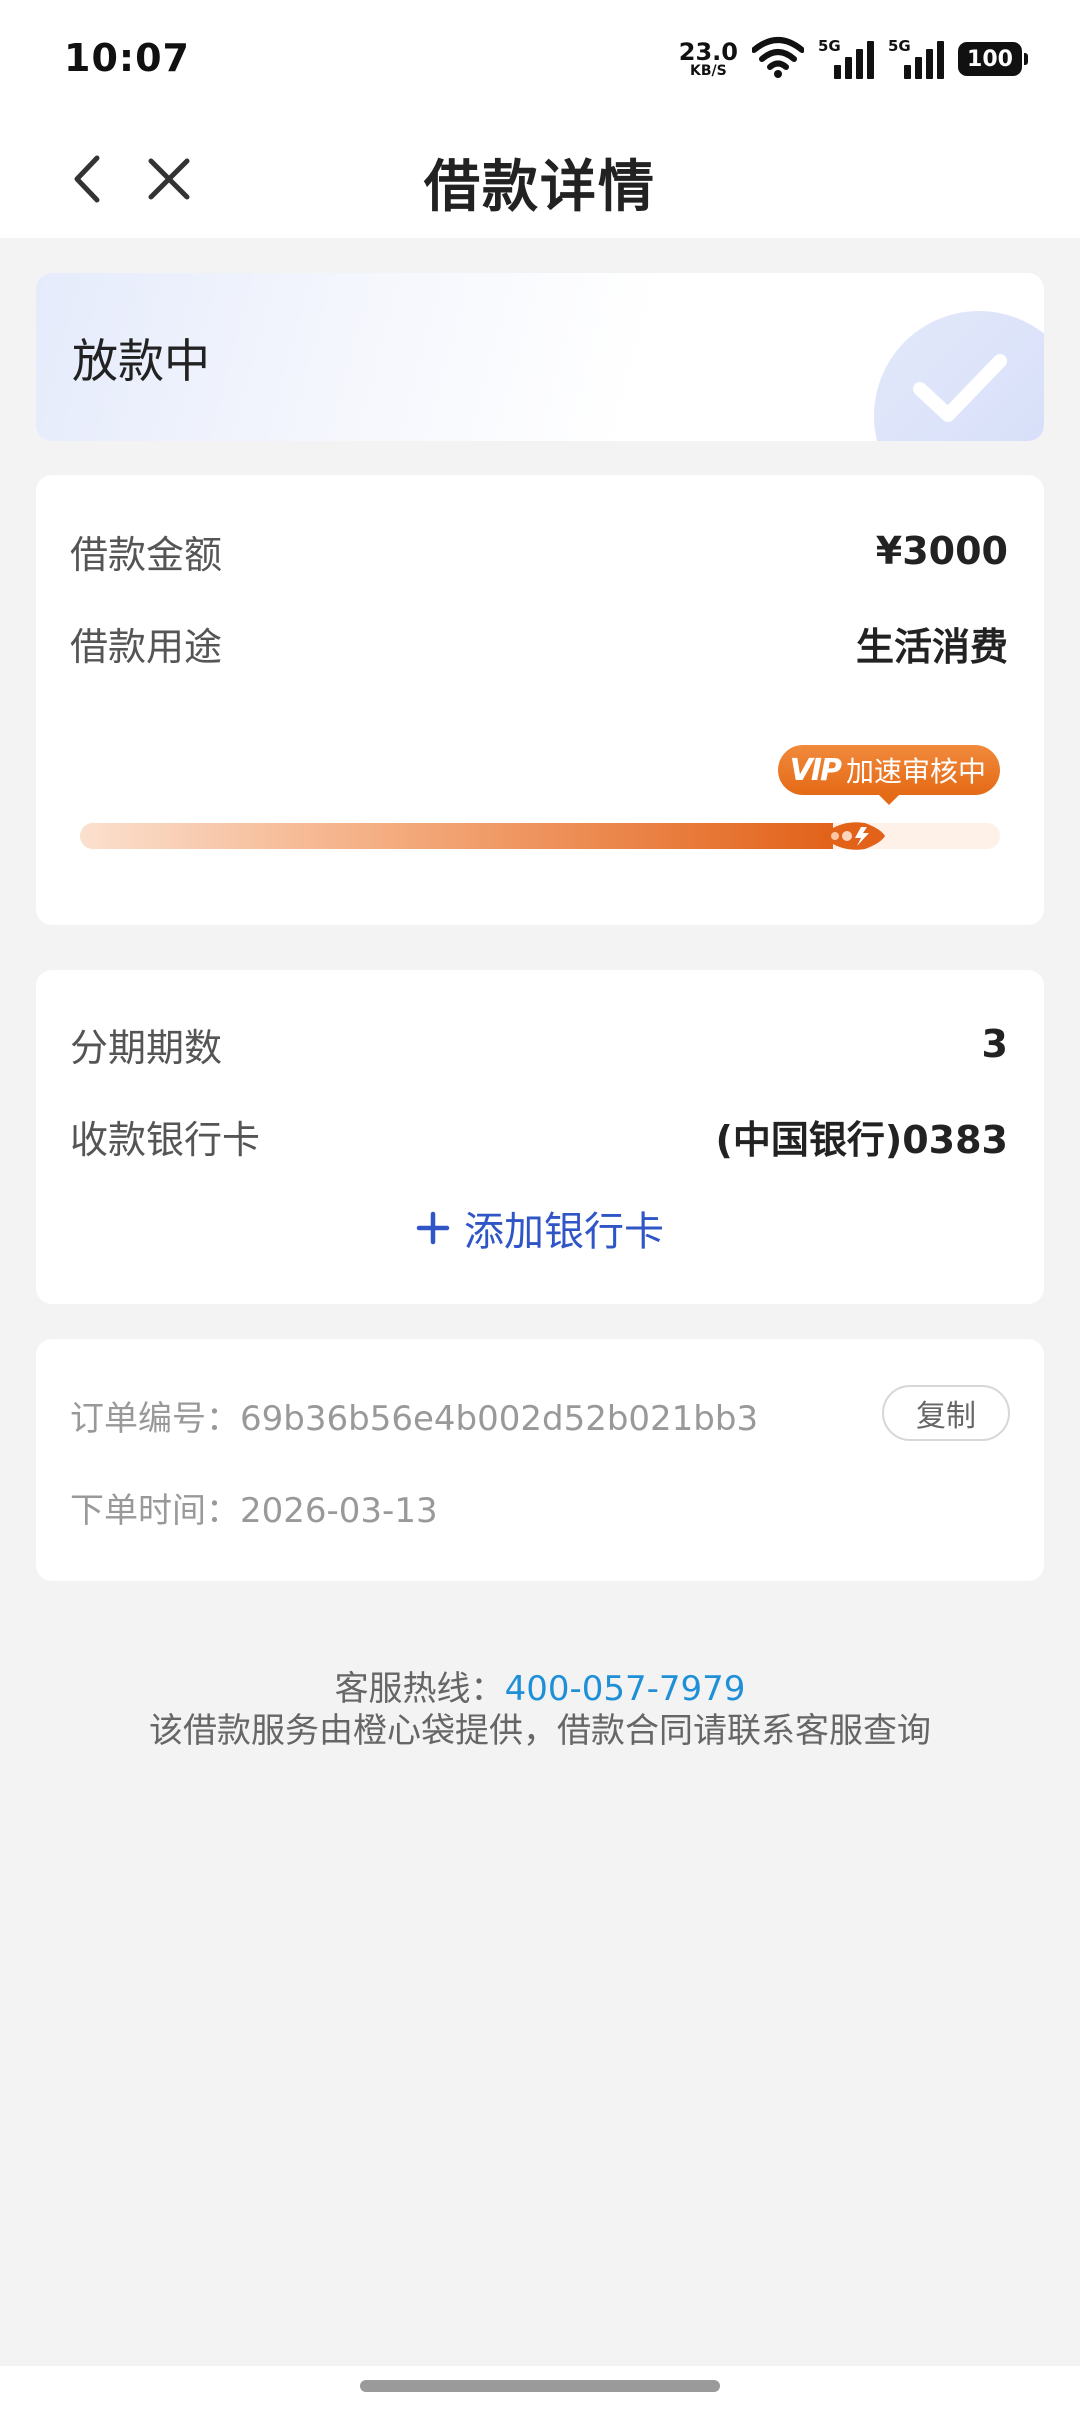 The image size is (1080, 2412). What do you see at coordinates (853, 836) in the screenshot?
I see `rocket-icon` at bounding box center [853, 836].